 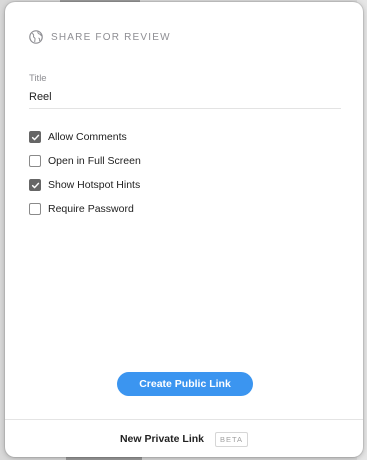 I want to click on option-show-hotspot-hints: Show Hotspot Hints, so click(x=85, y=185).